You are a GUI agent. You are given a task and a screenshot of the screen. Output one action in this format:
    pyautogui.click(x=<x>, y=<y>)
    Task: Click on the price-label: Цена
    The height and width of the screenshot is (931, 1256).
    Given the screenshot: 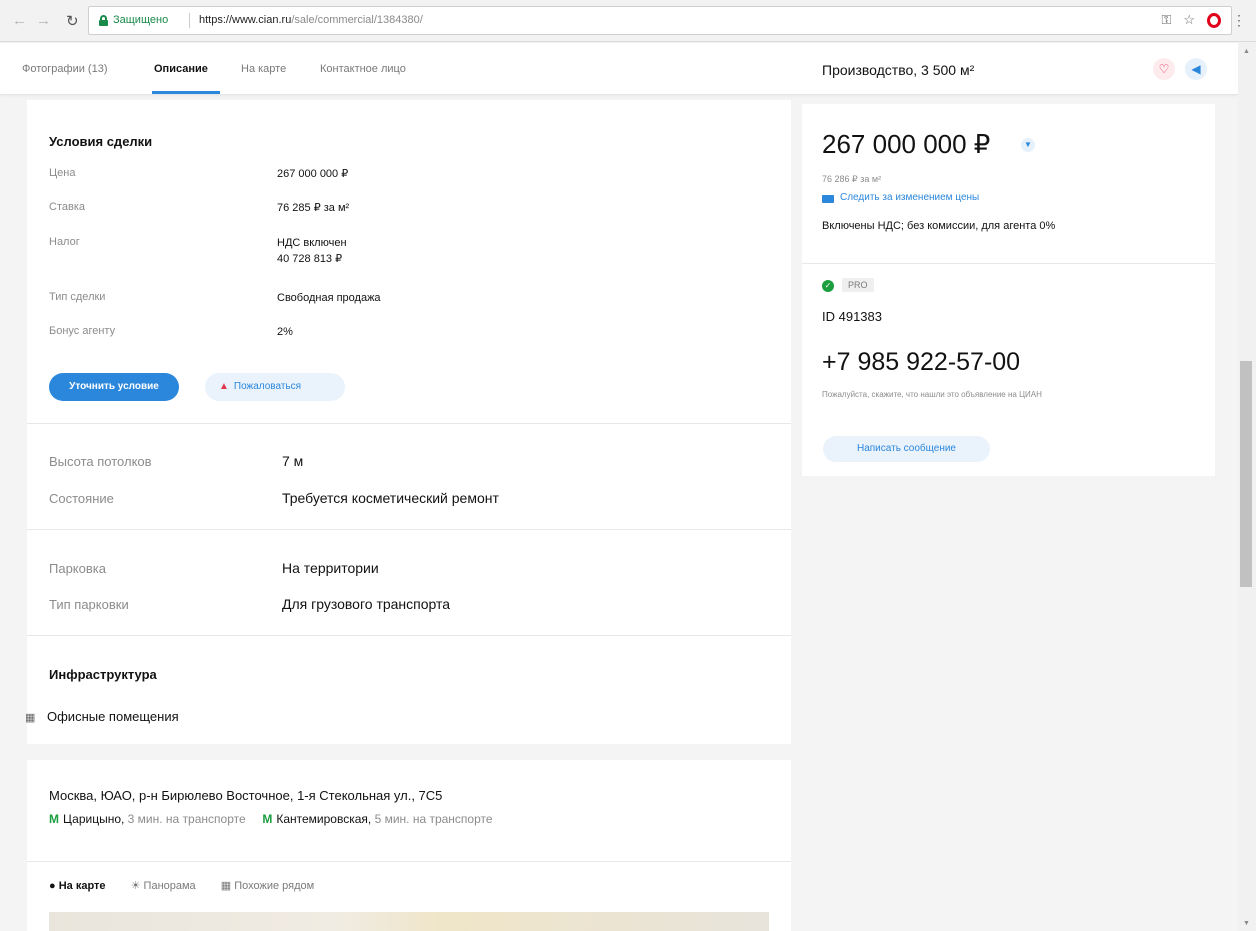 What is the action you would take?
    pyautogui.click(x=62, y=173)
    